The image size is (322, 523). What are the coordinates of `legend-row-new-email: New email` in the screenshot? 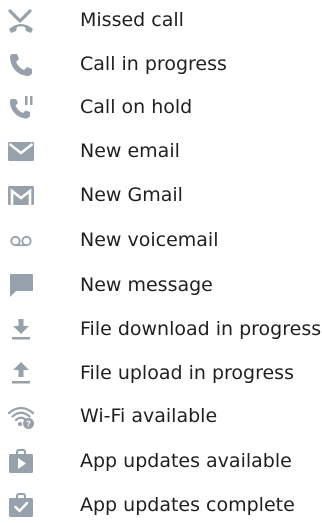 It's located at (161, 151).